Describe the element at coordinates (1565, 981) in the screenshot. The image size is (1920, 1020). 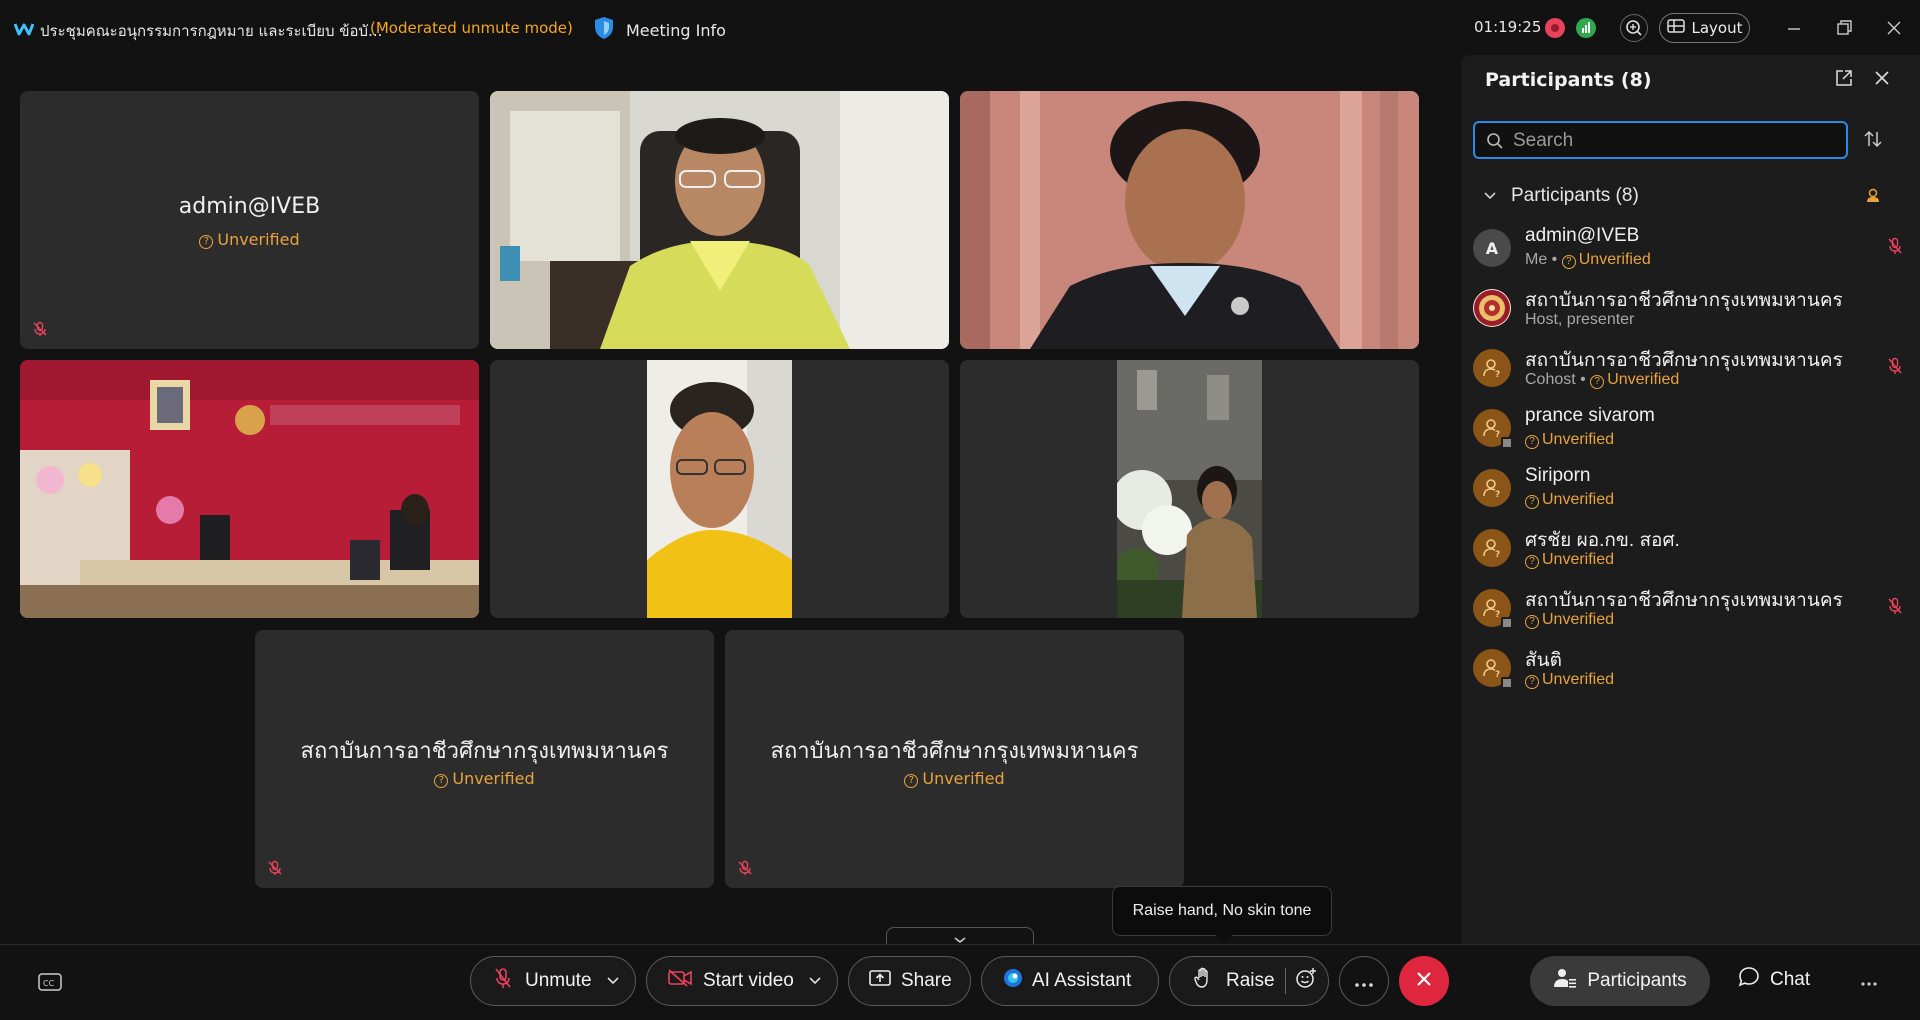
I see `participants-icon` at that location.